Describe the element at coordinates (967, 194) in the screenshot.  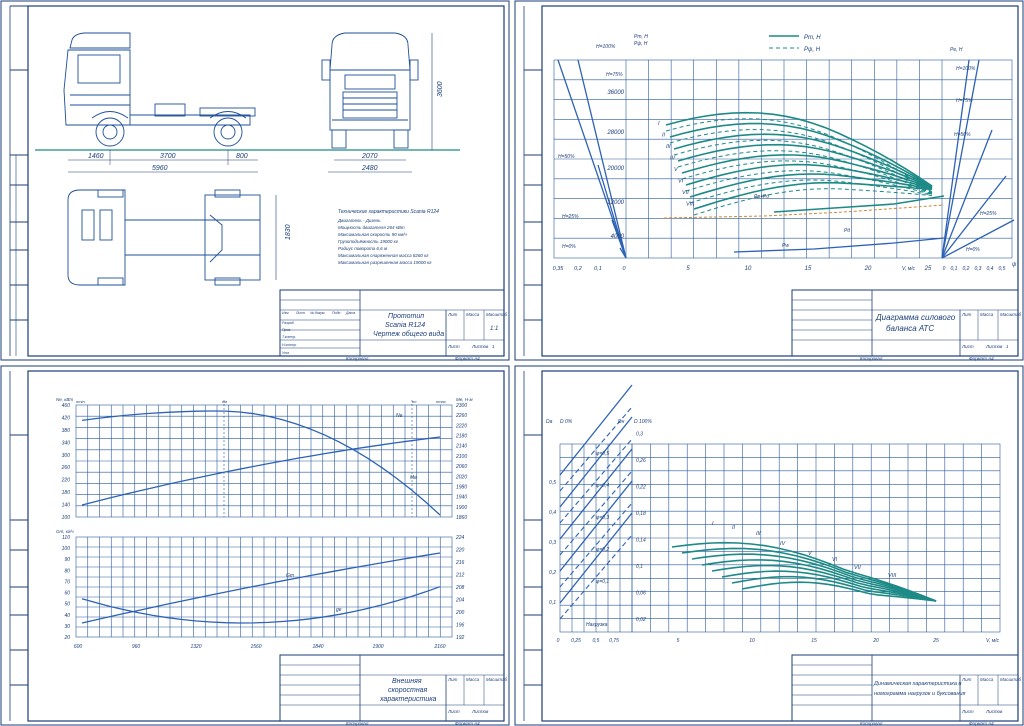
I see `right-fan-line` at that location.